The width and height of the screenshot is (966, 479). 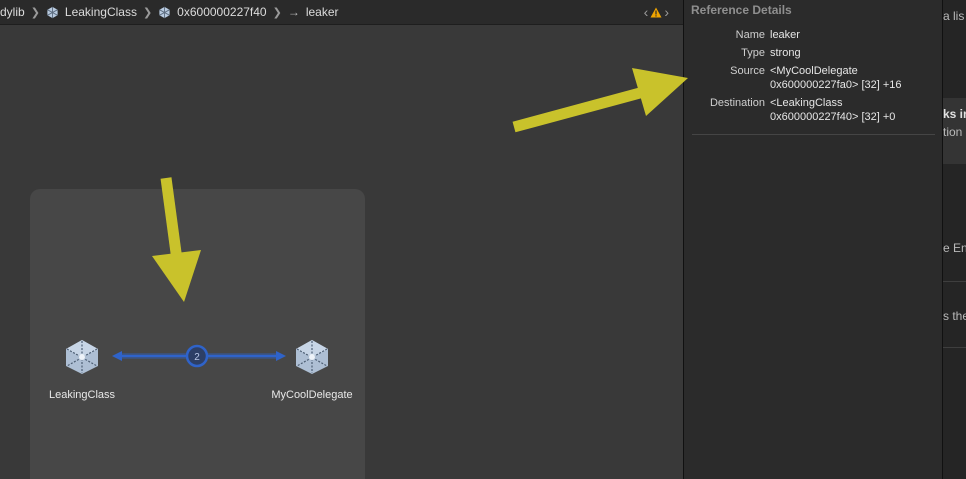 I want to click on edge-count-text: 2, so click(x=197, y=357).